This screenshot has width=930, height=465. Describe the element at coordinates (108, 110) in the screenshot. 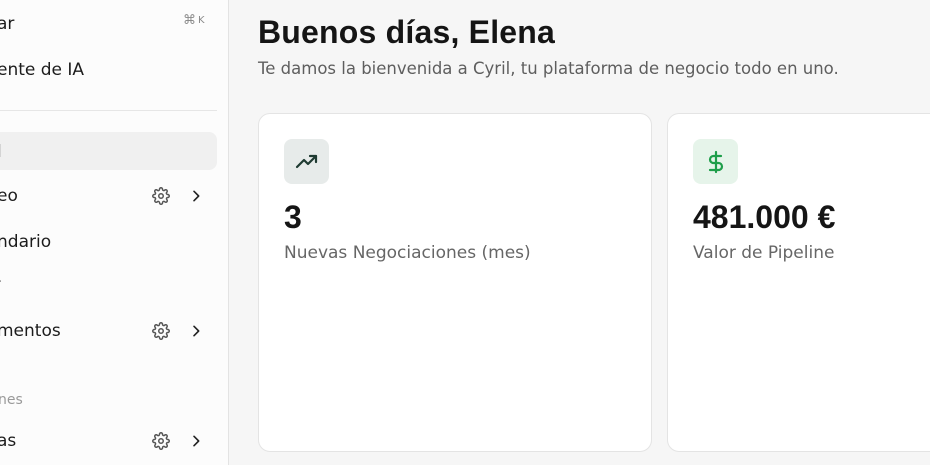

I see `sidebar-divider` at that location.